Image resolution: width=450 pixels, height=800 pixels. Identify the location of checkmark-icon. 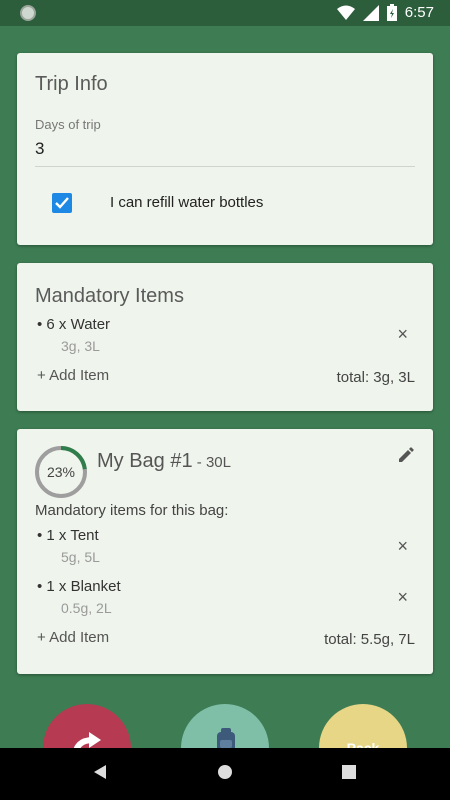
(62, 203).